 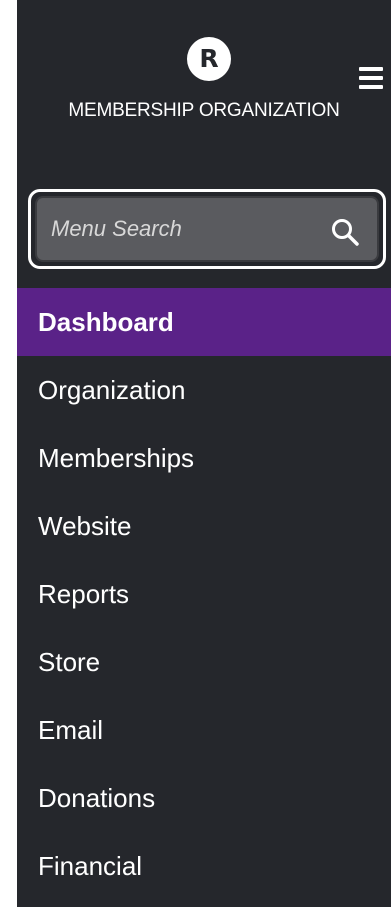 What do you see at coordinates (204, 662) in the screenshot?
I see `menu-item-store: Store` at bounding box center [204, 662].